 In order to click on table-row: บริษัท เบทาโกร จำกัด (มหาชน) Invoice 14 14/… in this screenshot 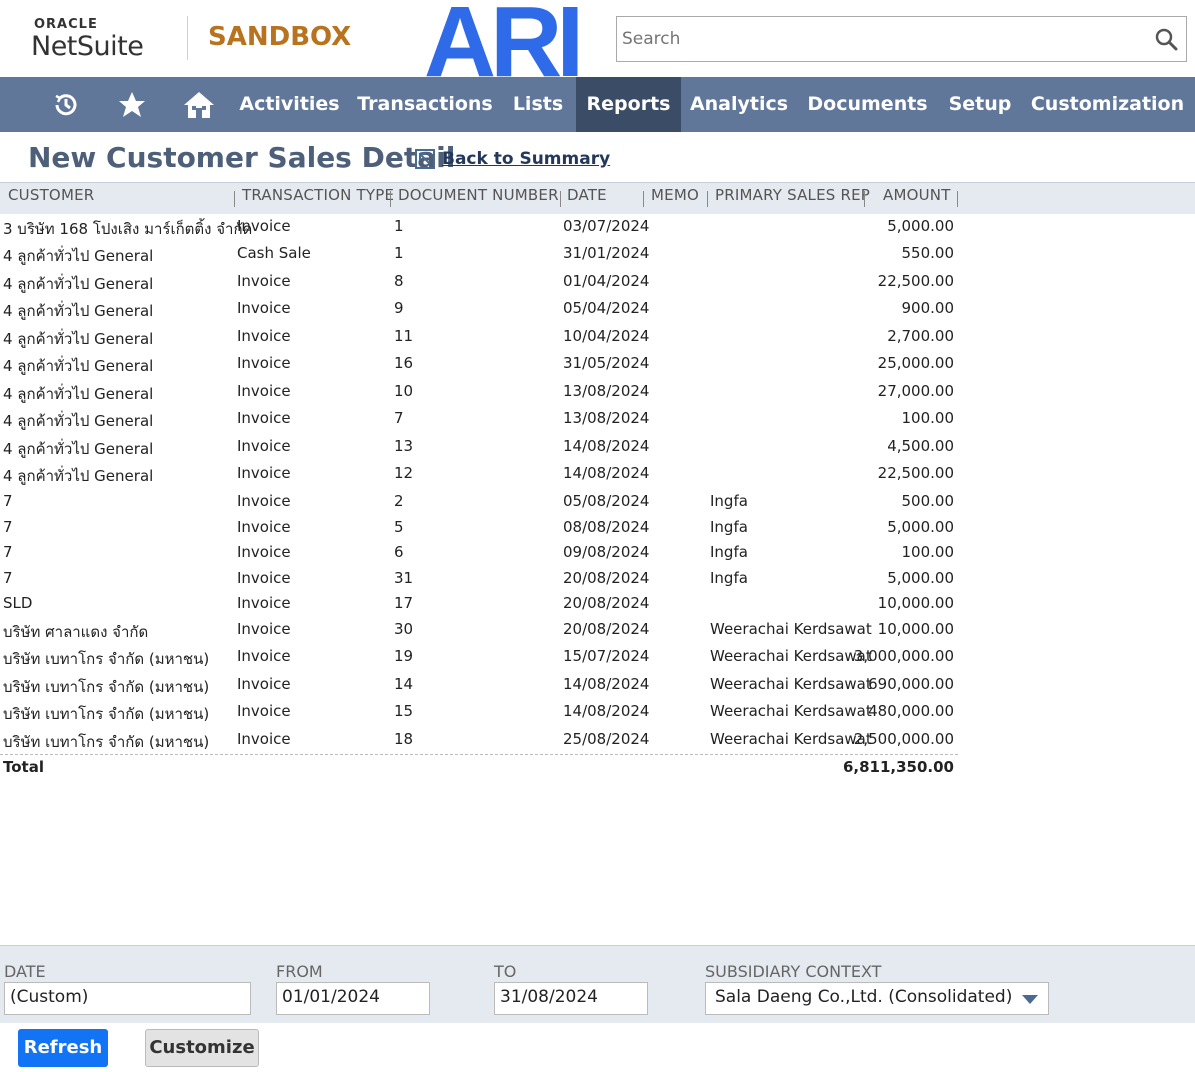, I will do `click(480, 685)`.